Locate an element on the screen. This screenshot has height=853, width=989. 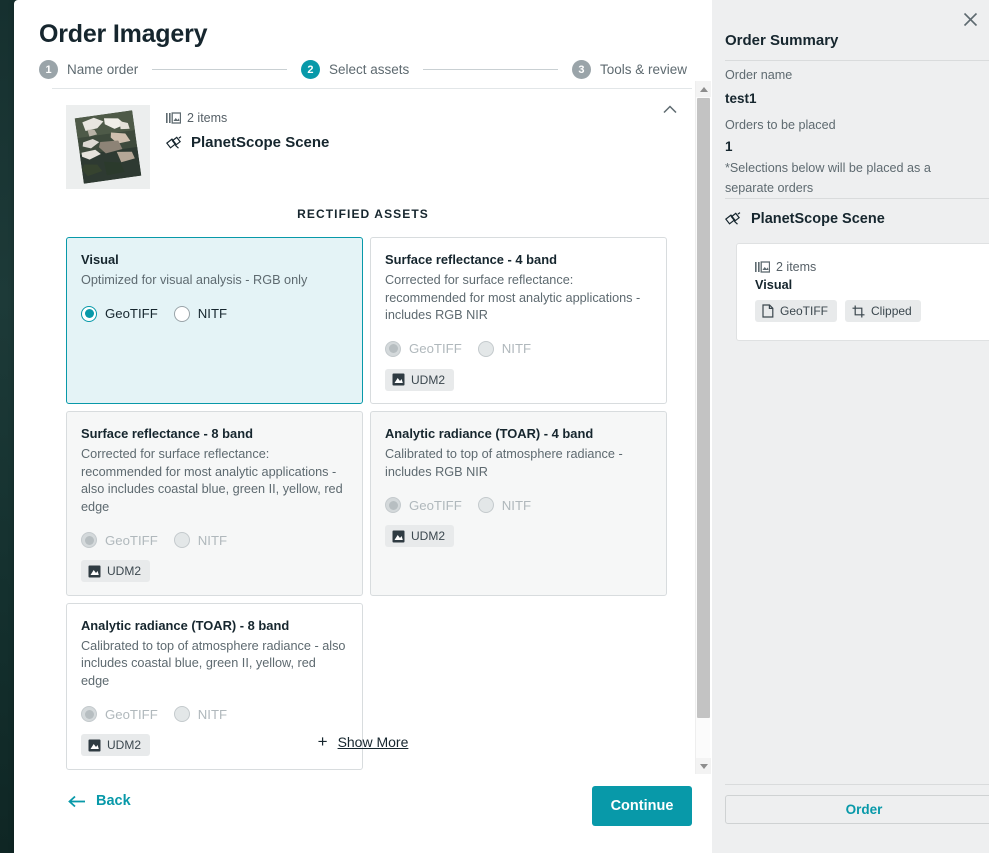
scene-name: PlanetScope Scene is located at coordinates (260, 142).